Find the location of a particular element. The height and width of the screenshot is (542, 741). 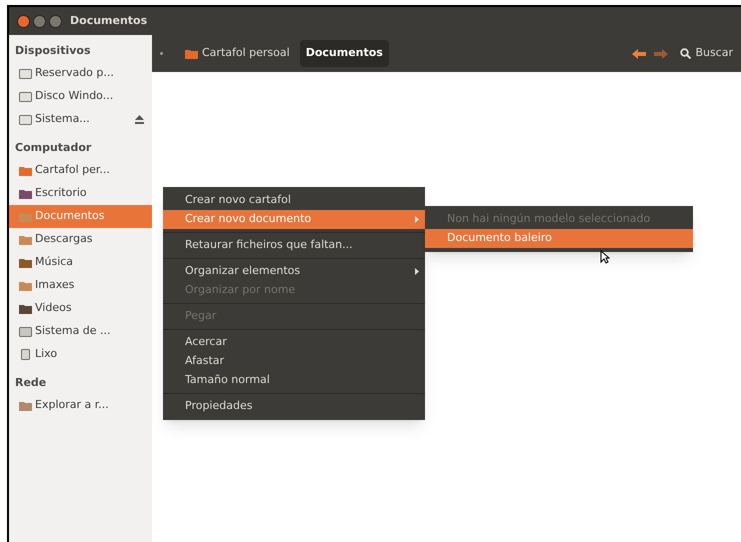

sidebar-heading: Dispositivos is located at coordinates (53, 51).